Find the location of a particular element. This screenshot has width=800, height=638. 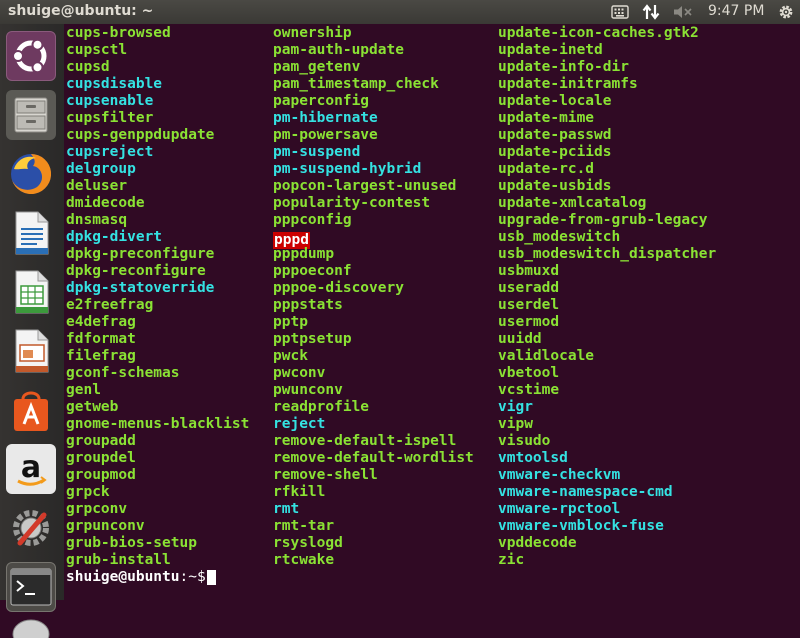

listing-row: validlocale is located at coordinates (607, 356).